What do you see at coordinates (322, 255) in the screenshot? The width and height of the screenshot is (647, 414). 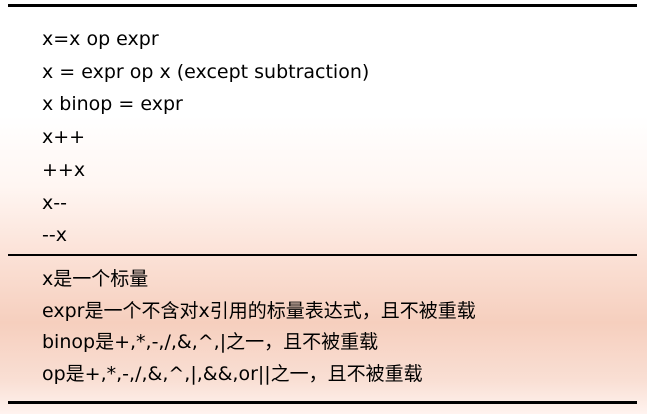 I see `table-divider-rule` at bounding box center [322, 255].